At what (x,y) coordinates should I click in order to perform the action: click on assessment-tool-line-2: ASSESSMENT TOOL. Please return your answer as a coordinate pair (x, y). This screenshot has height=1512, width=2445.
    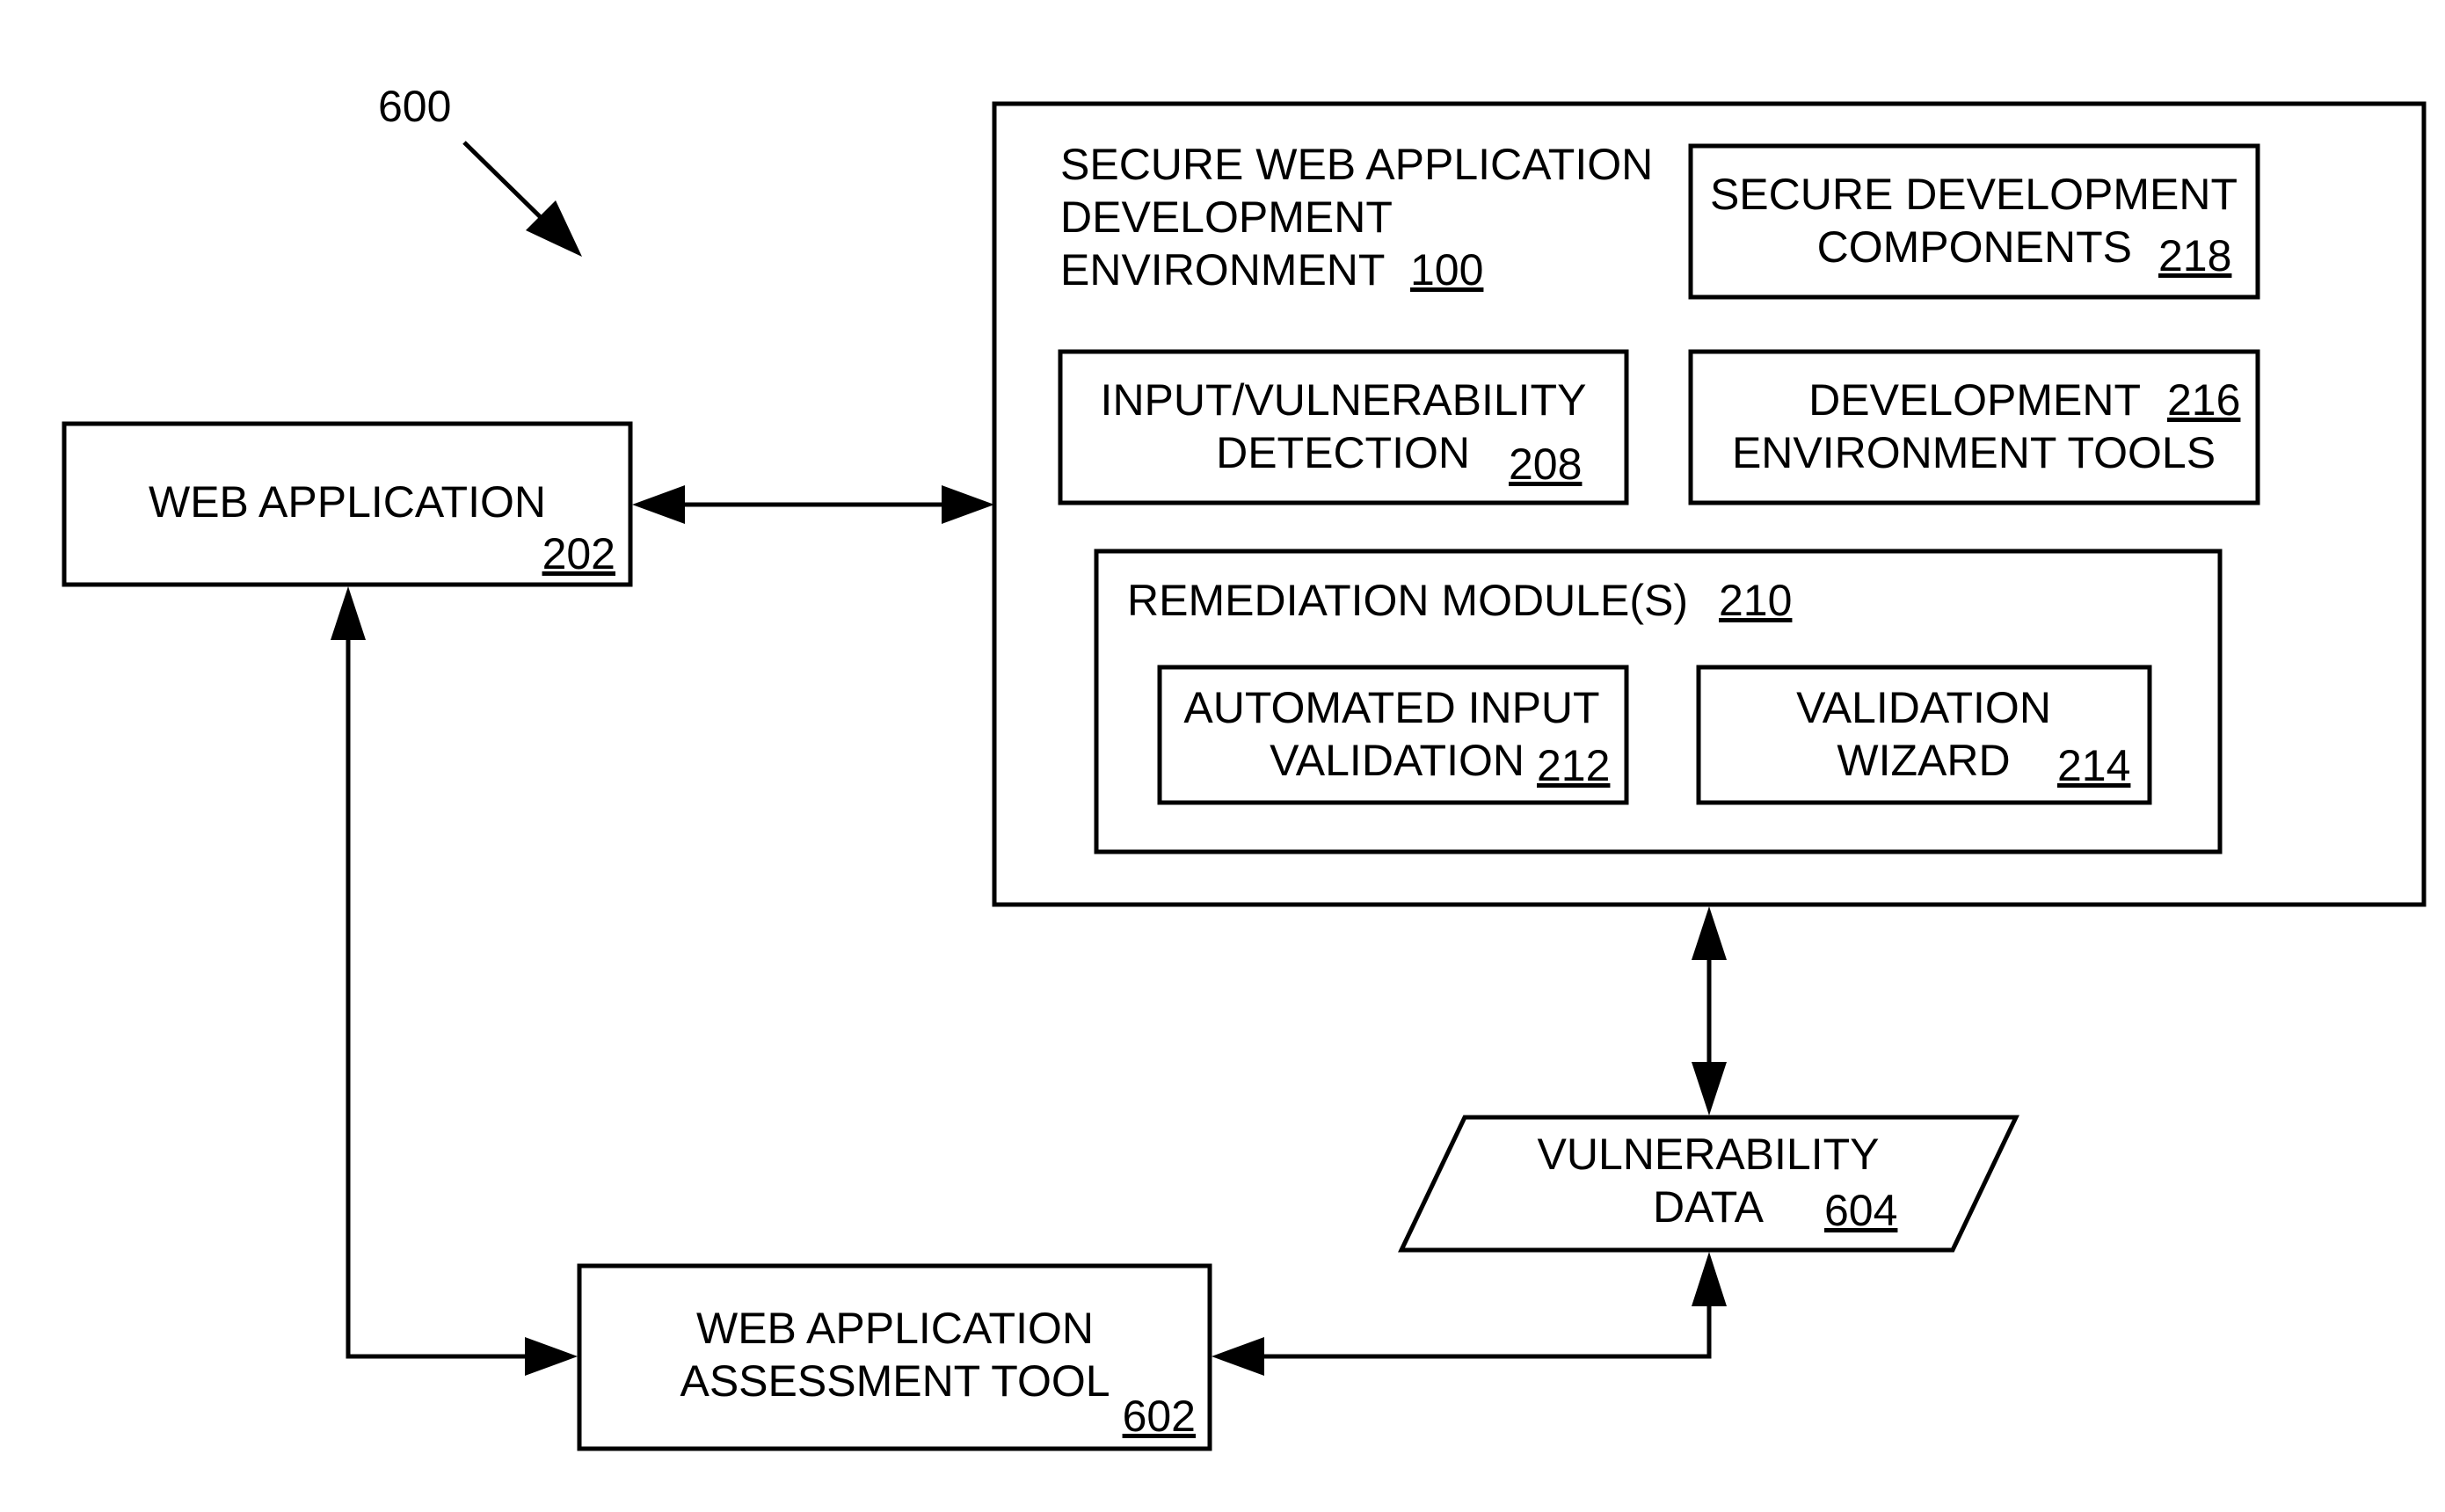
    Looking at the image, I should click on (895, 1381).